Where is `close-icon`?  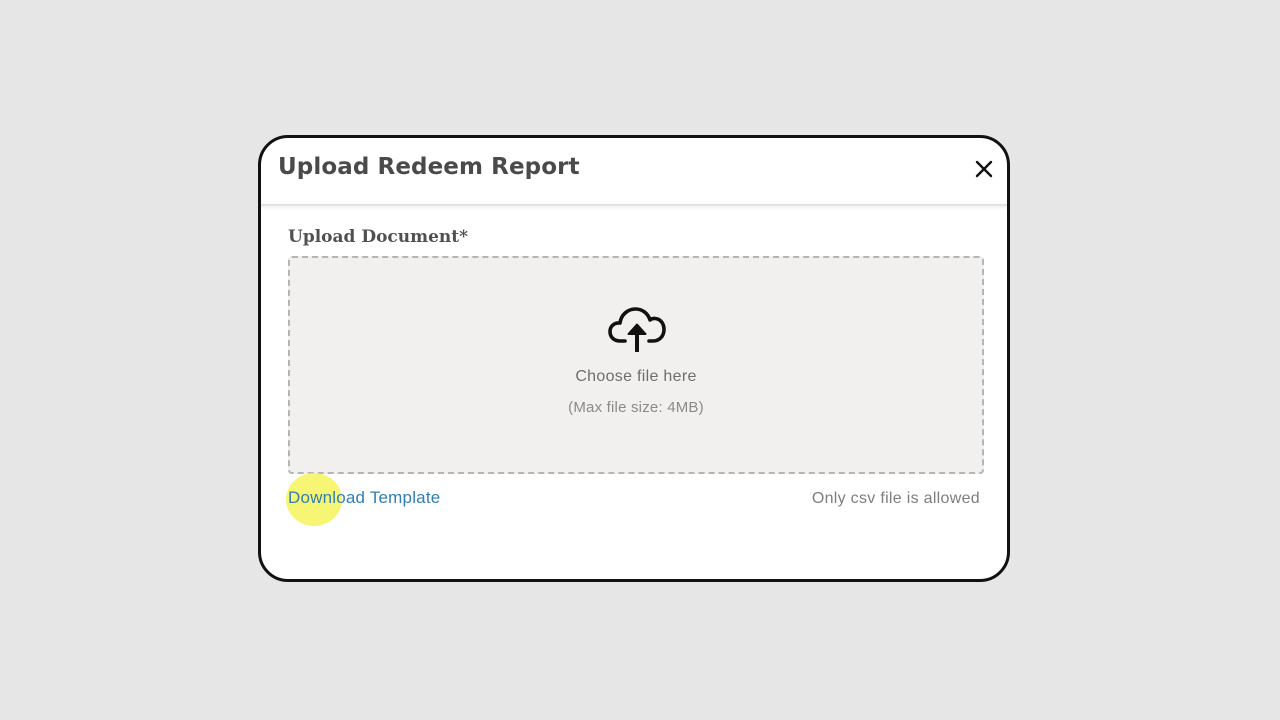 close-icon is located at coordinates (984, 169).